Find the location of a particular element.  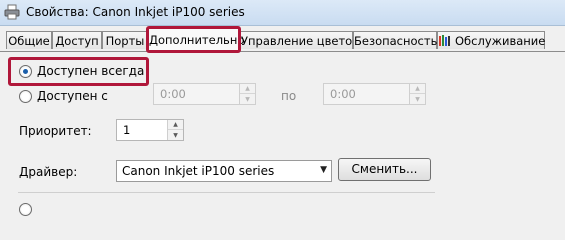

available-always-radio is located at coordinates (25, 71).